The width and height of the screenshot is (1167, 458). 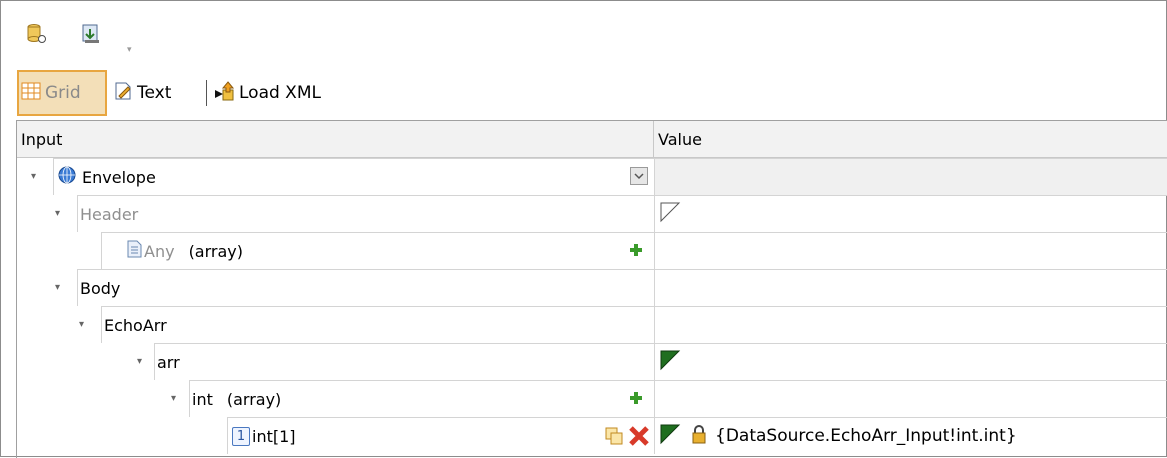 What do you see at coordinates (614, 438) in the screenshot?
I see `copy-icon` at bounding box center [614, 438].